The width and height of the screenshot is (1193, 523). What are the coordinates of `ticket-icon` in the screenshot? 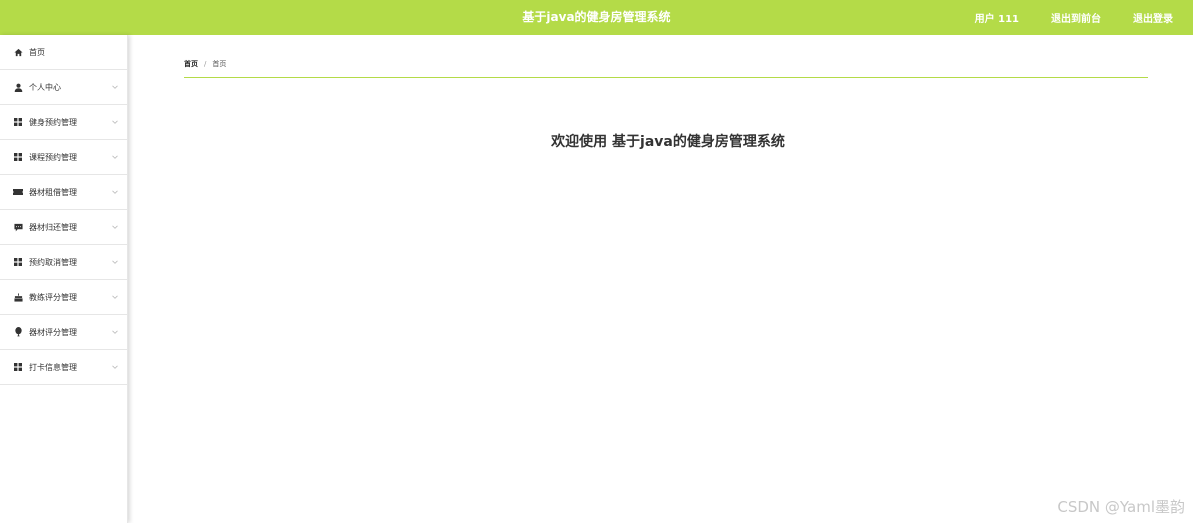 It's located at (18, 192).